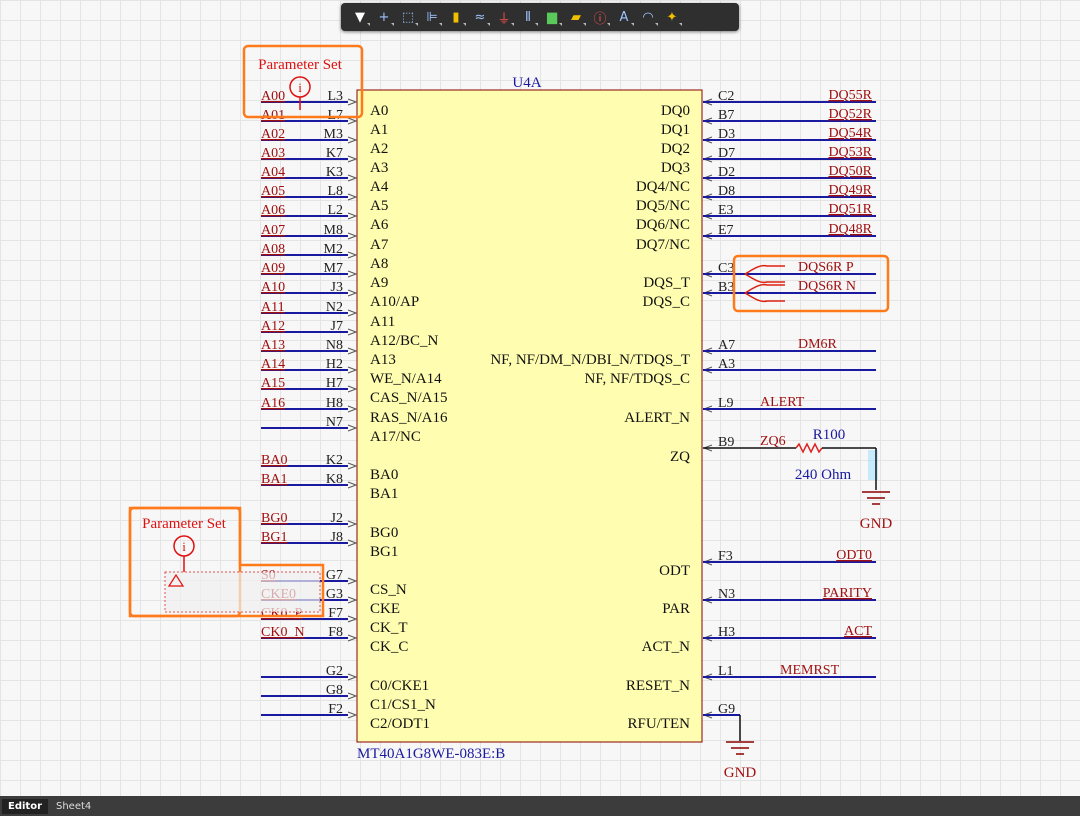 The width and height of the screenshot is (1080, 816). I want to click on harness-icon: ▆, so click(552, 17).